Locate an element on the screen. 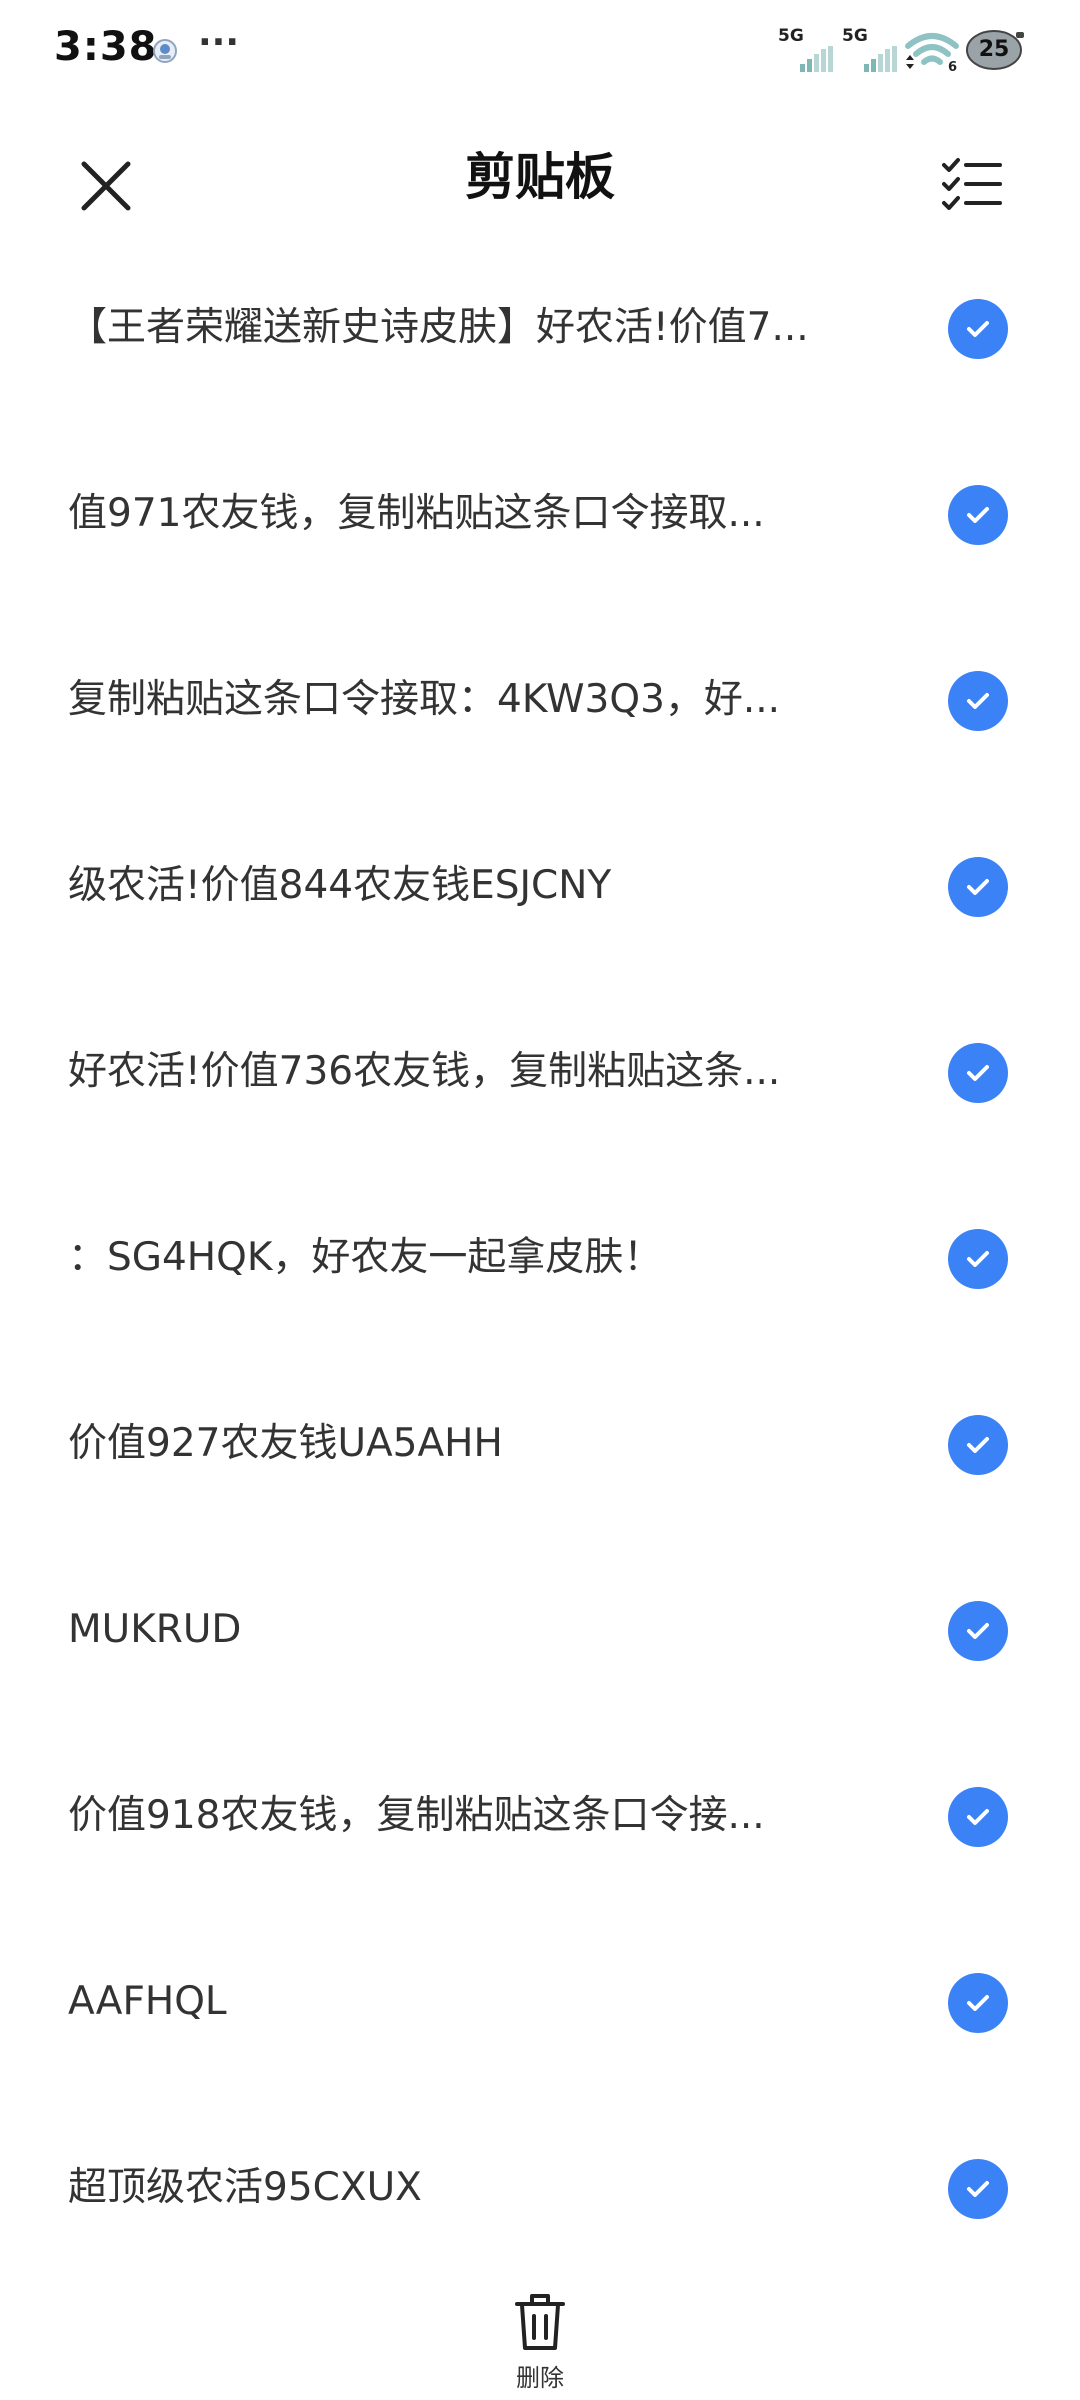 The width and height of the screenshot is (1080, 2400). clipboard-item-text: 价值927农友钱UA5AHH is located at coordinates (285, 1443).